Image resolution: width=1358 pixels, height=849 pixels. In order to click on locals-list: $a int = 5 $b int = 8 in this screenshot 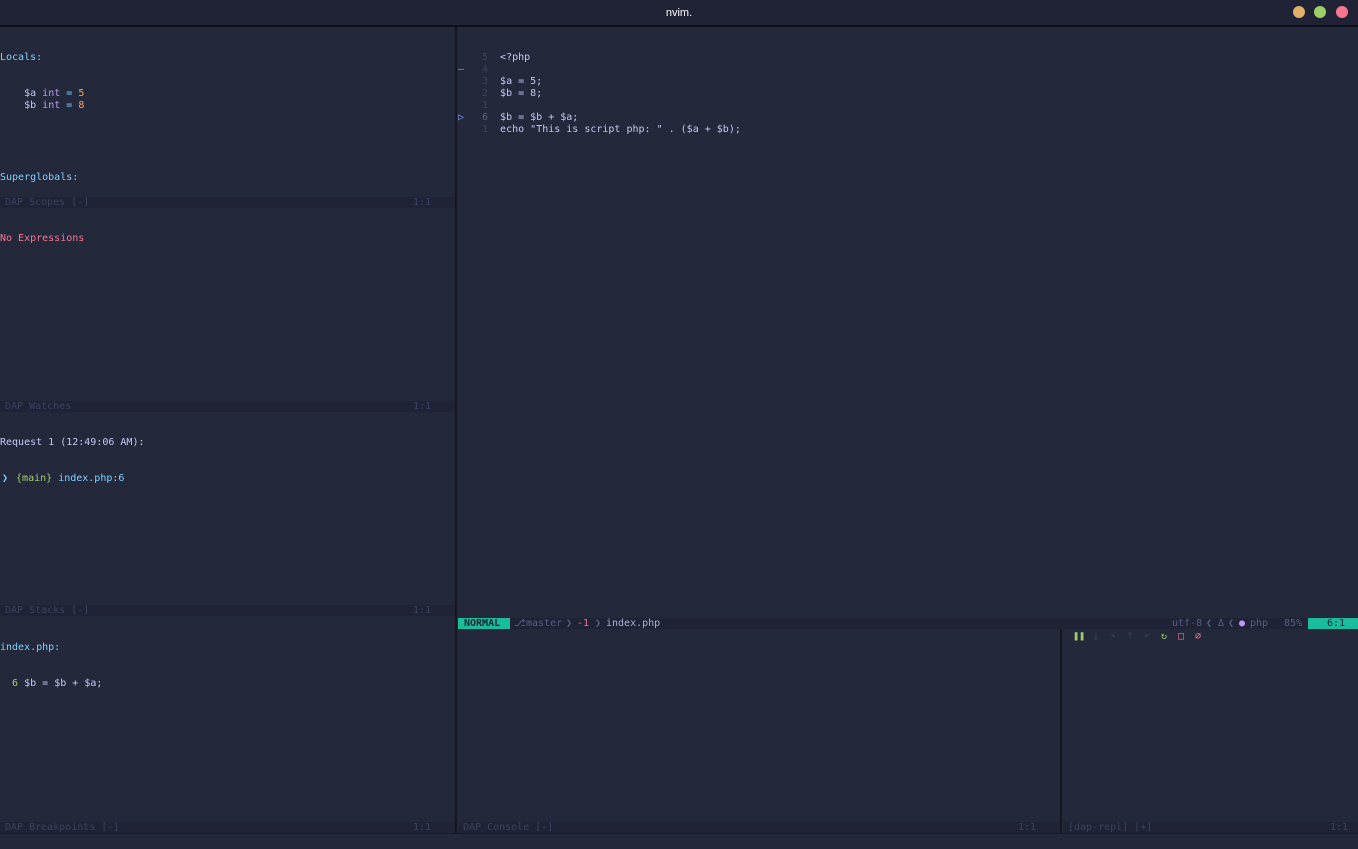, I will do `click(227, 100)`.